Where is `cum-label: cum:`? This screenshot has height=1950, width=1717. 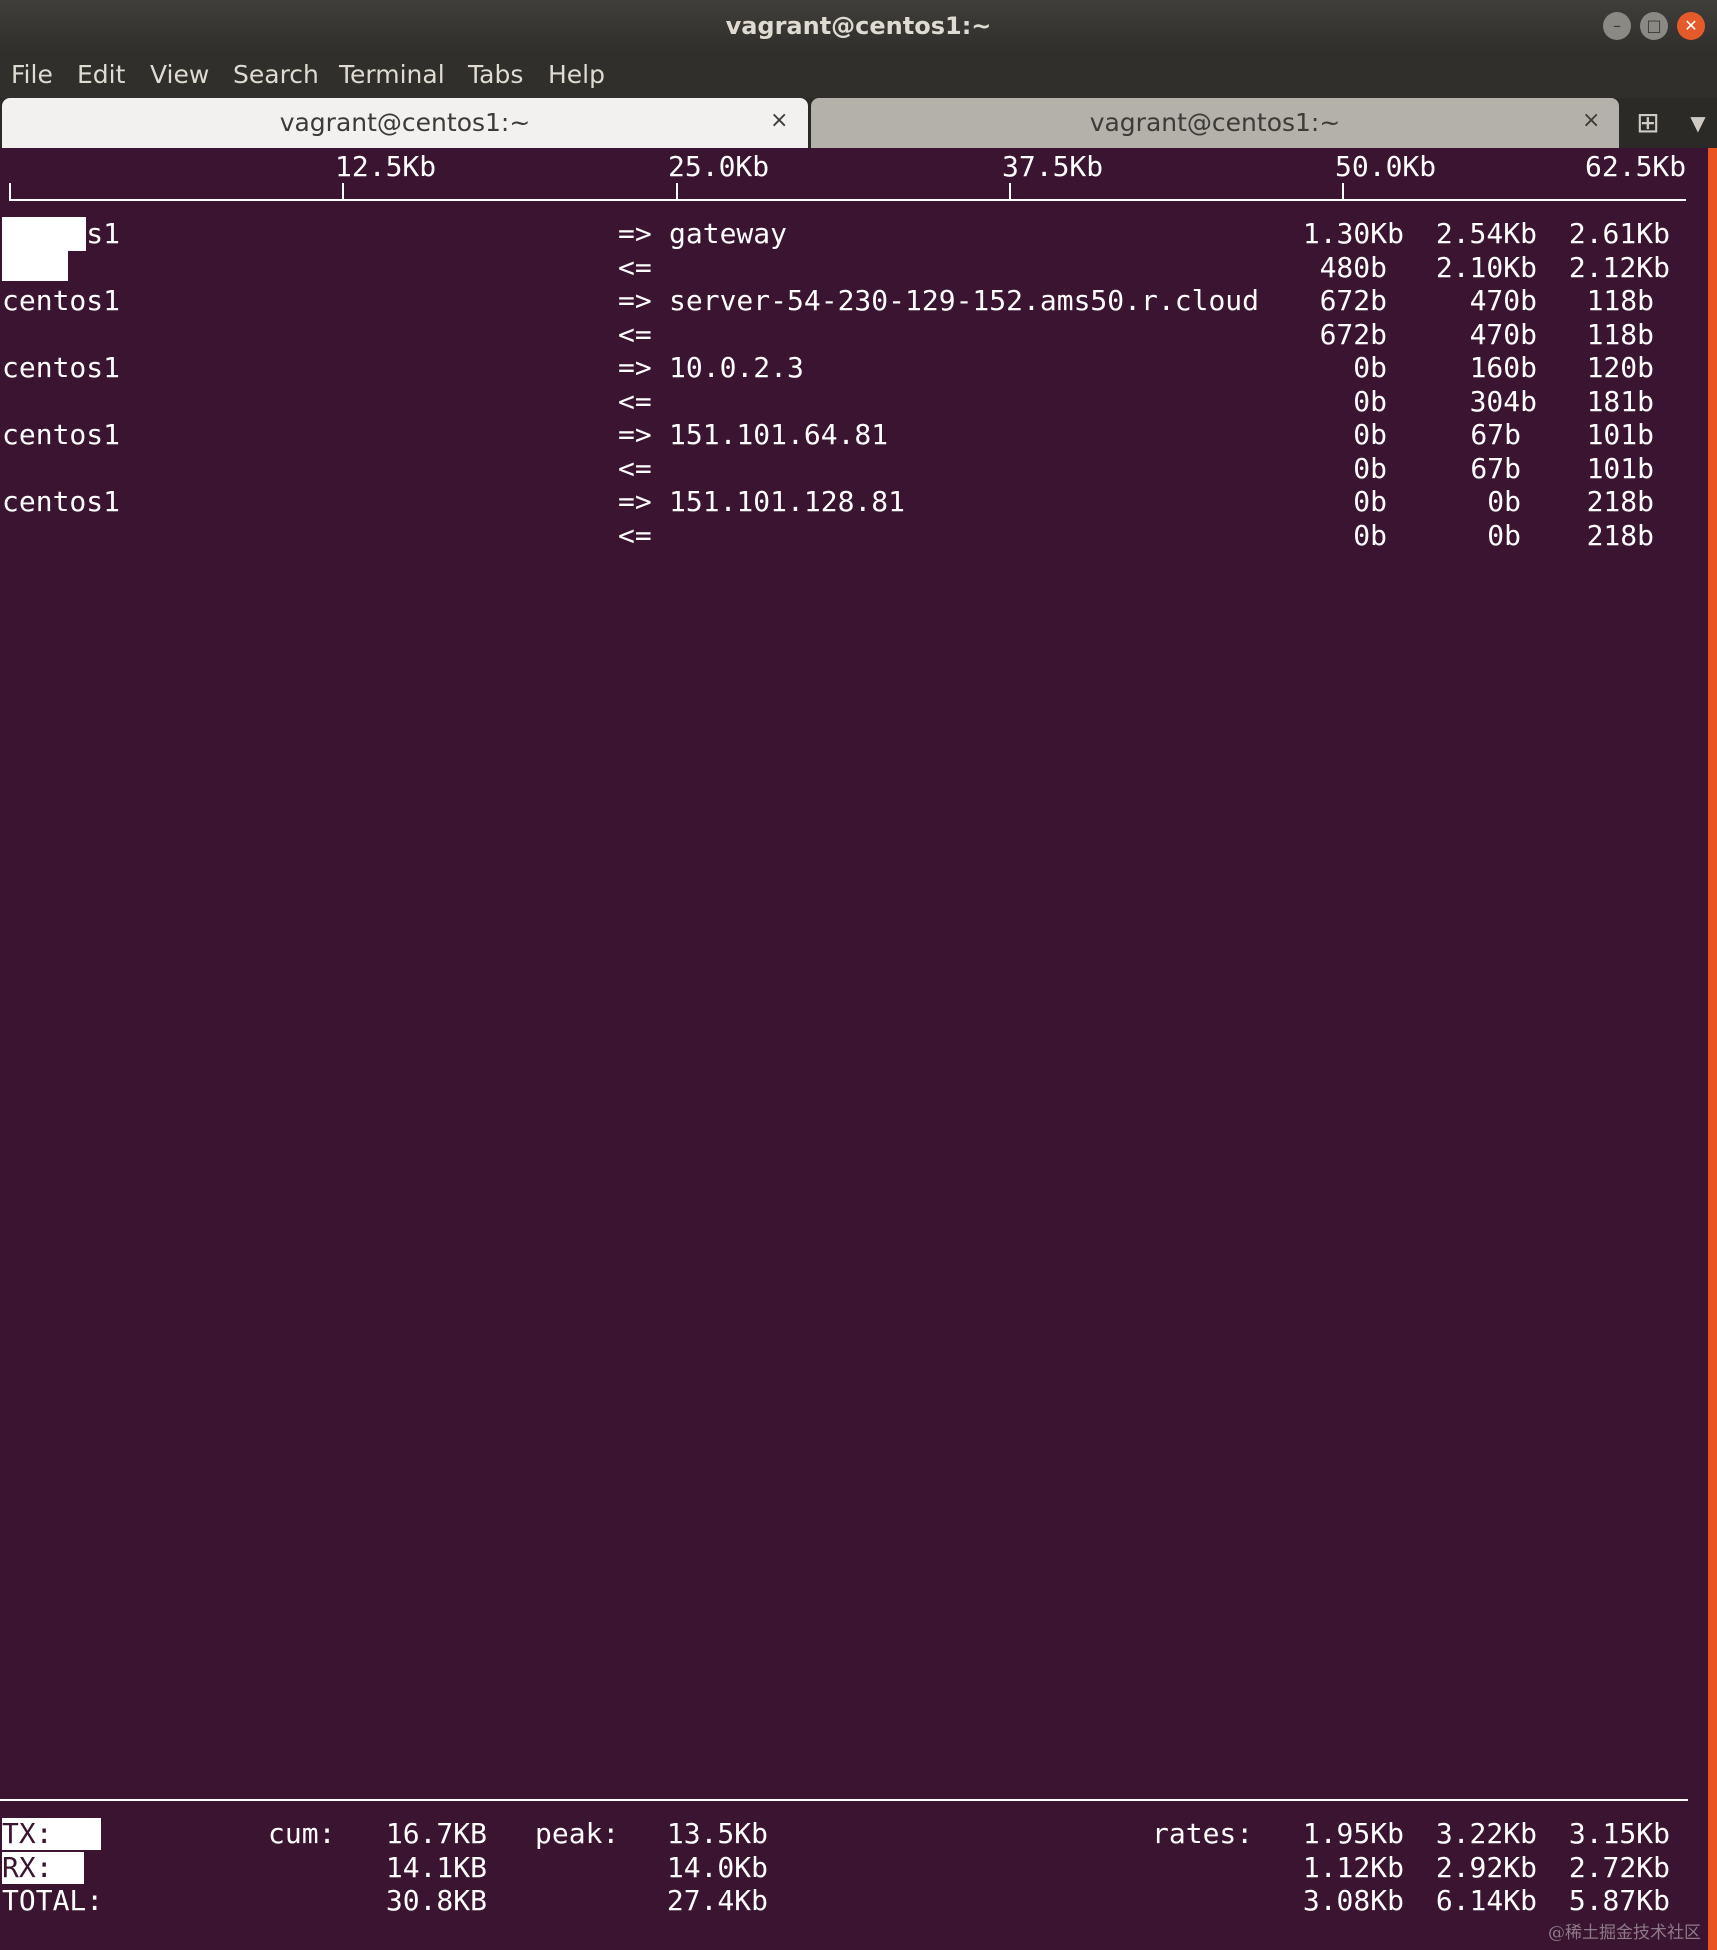 cum-label: cum: is located at coordinates (302, 1833).